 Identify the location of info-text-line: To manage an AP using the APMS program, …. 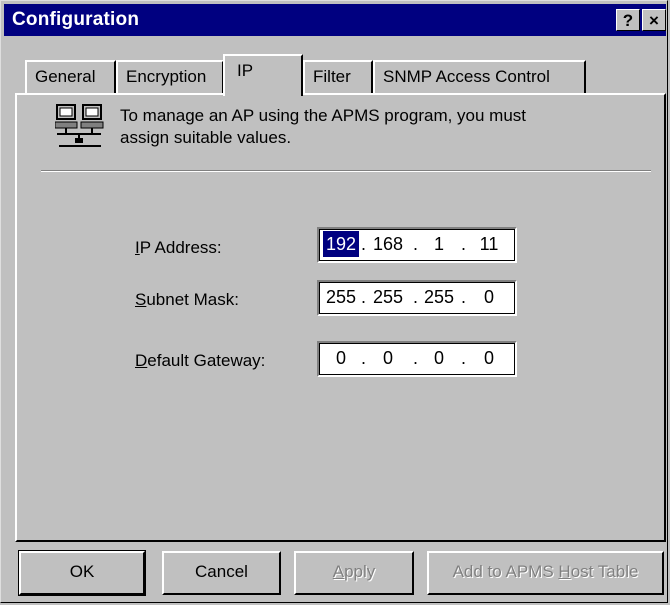
(323, 115).